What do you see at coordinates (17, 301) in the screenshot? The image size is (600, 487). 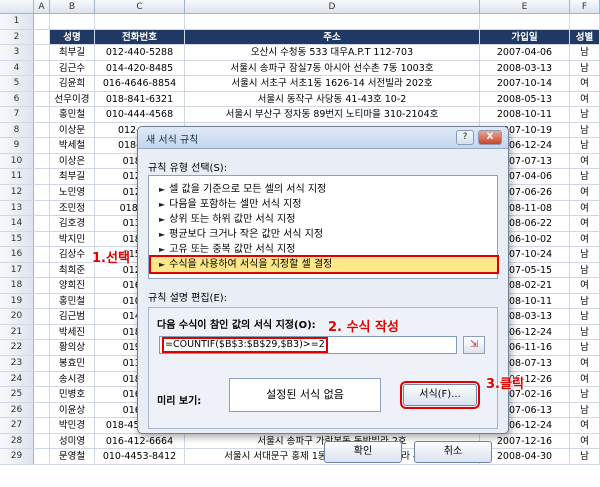 I see `row-number: 19` at bounding box center [17, 301].